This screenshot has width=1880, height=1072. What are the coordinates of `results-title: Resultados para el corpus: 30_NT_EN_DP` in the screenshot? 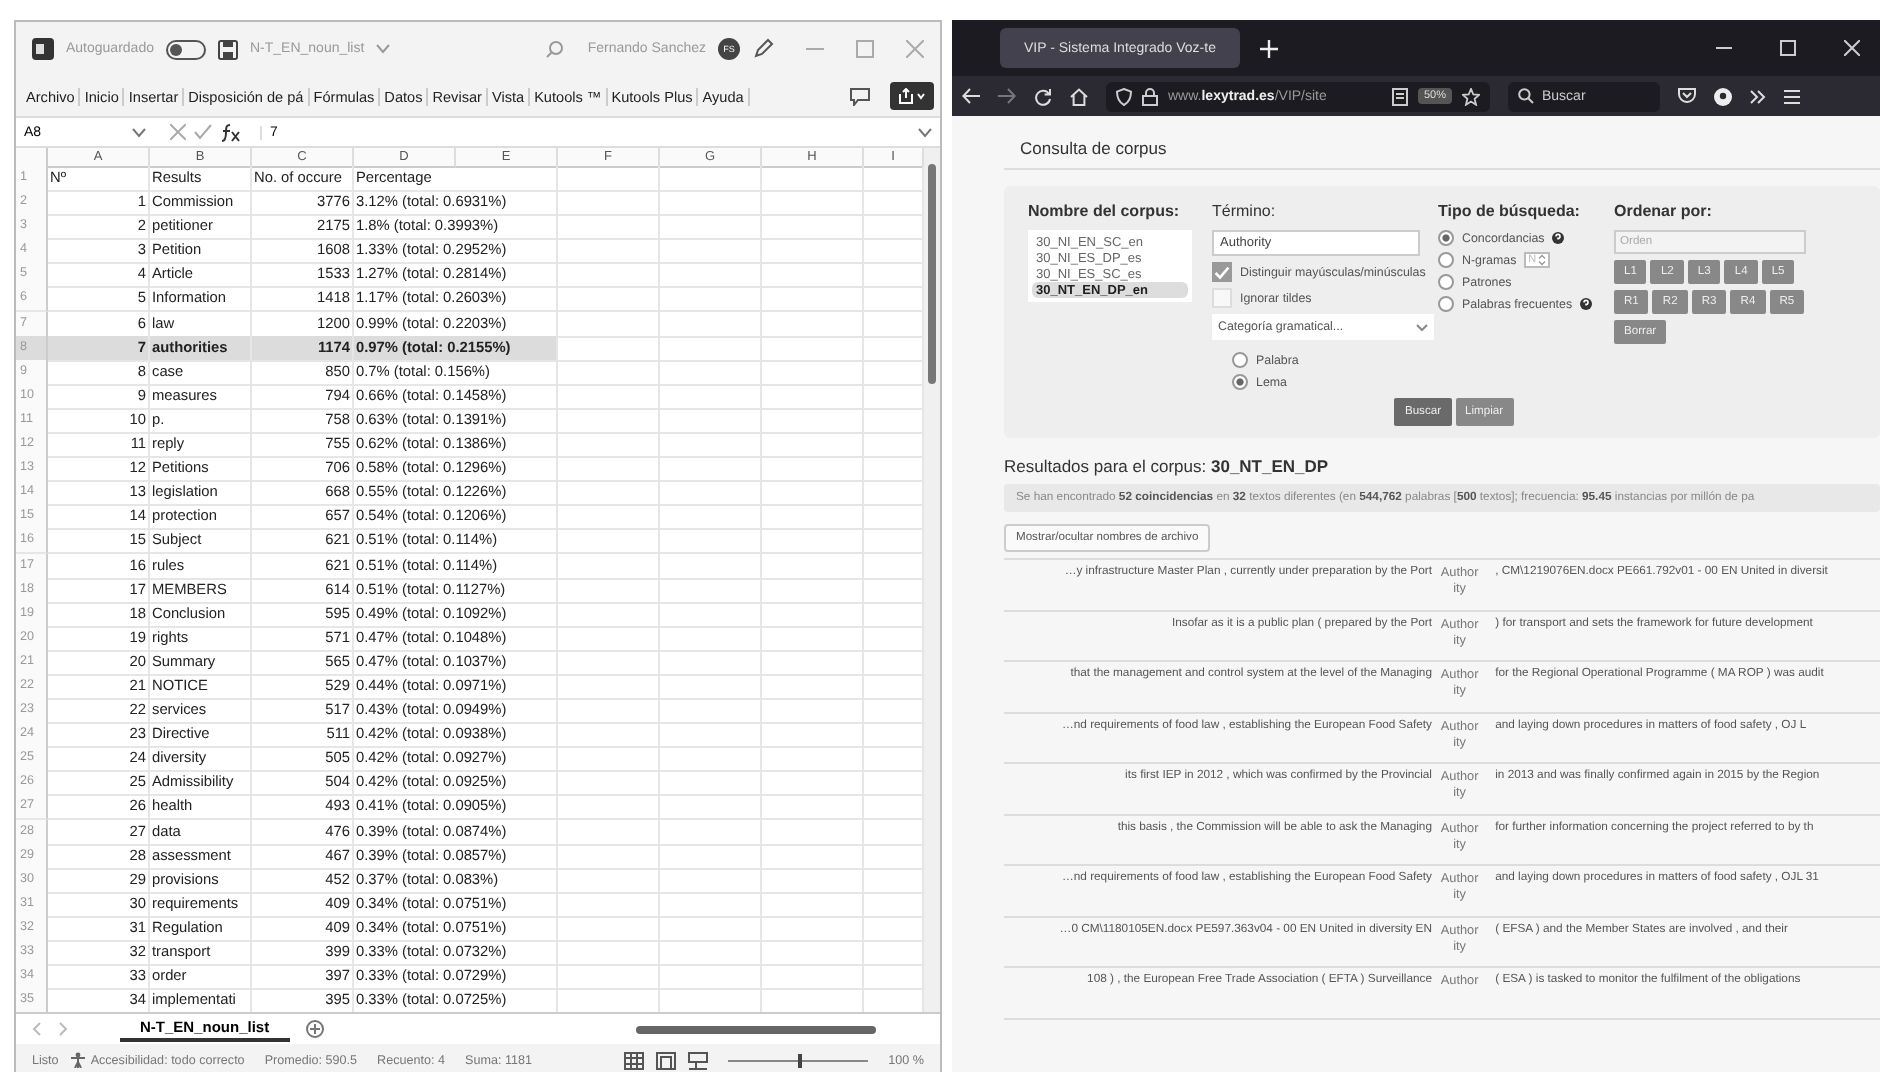 It's located at (1167, 466).